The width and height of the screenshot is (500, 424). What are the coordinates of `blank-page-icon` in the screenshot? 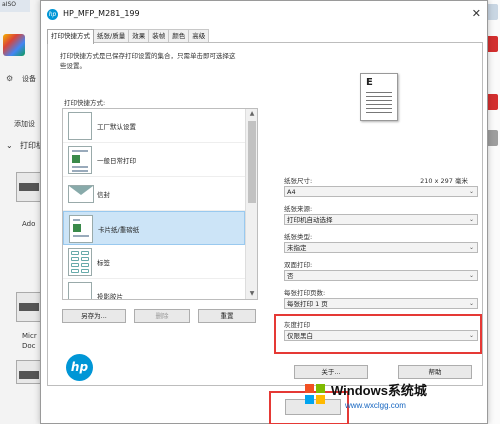 It's located at (80, 126).